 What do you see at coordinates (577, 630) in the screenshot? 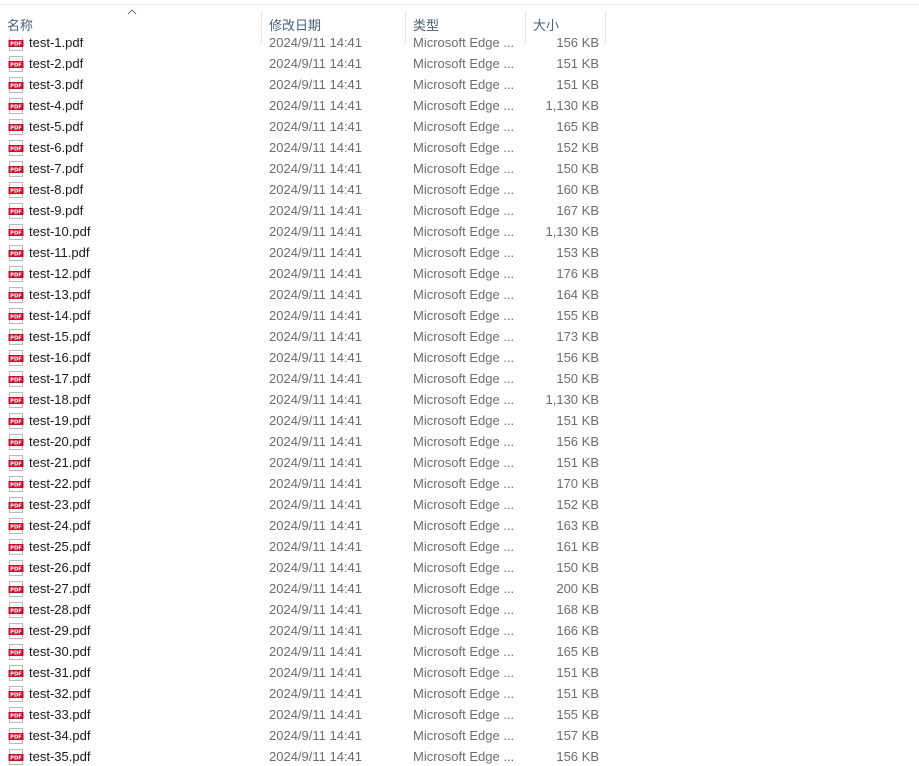
I see `file-size: 166 KB` at bounding box center [577, 630].